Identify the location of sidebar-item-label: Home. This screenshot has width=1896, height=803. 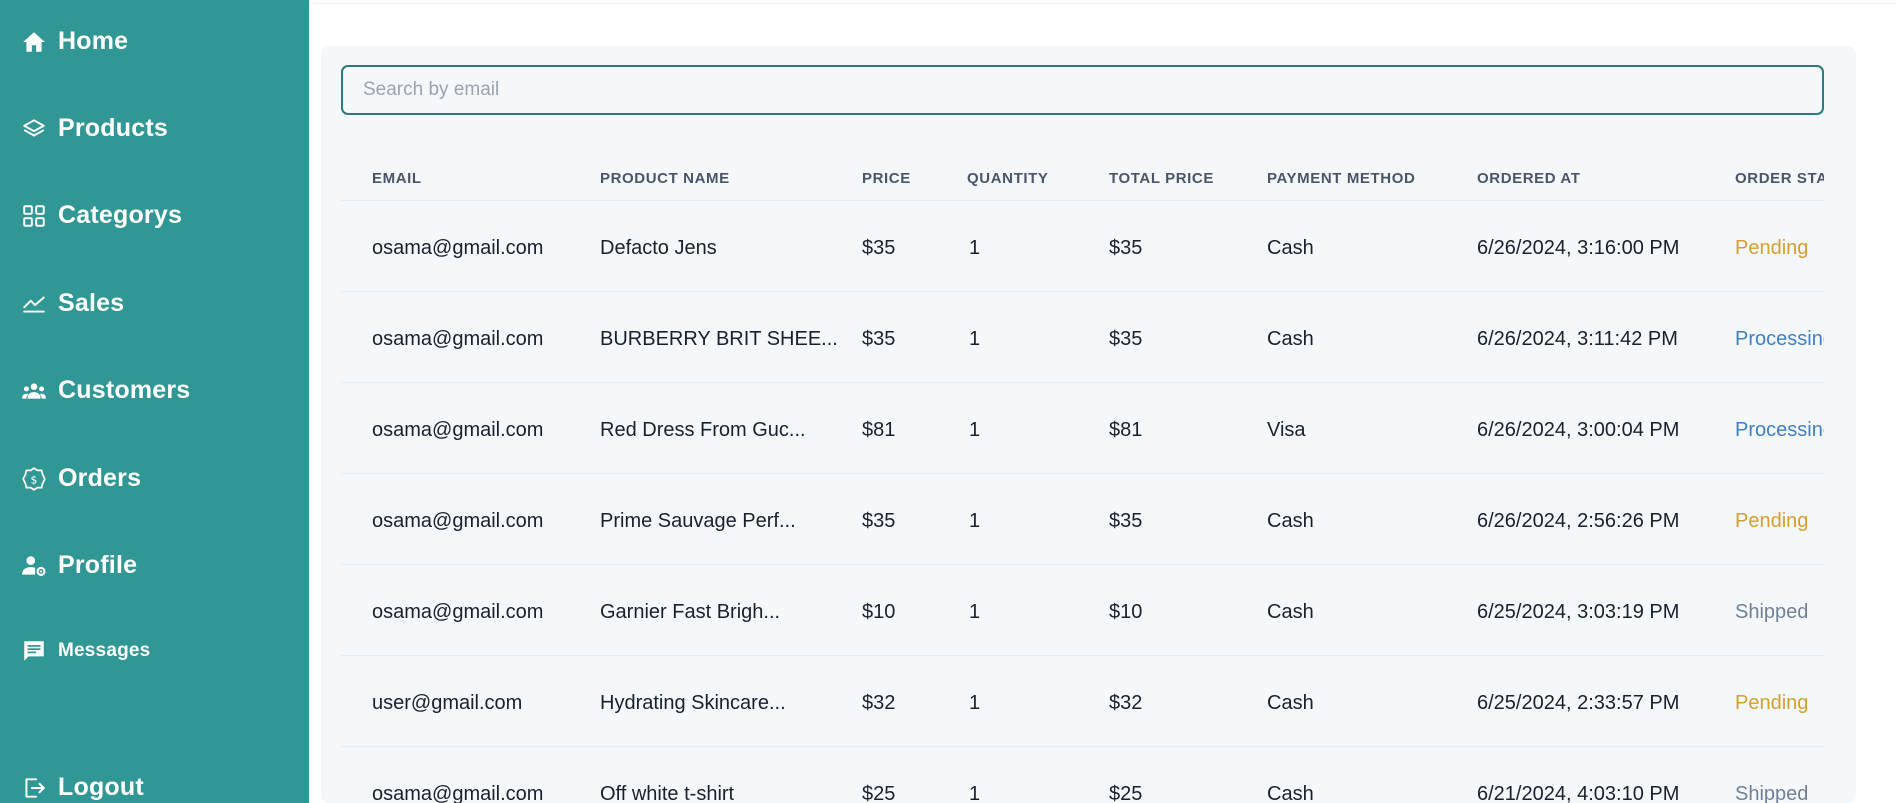
(93, 41).